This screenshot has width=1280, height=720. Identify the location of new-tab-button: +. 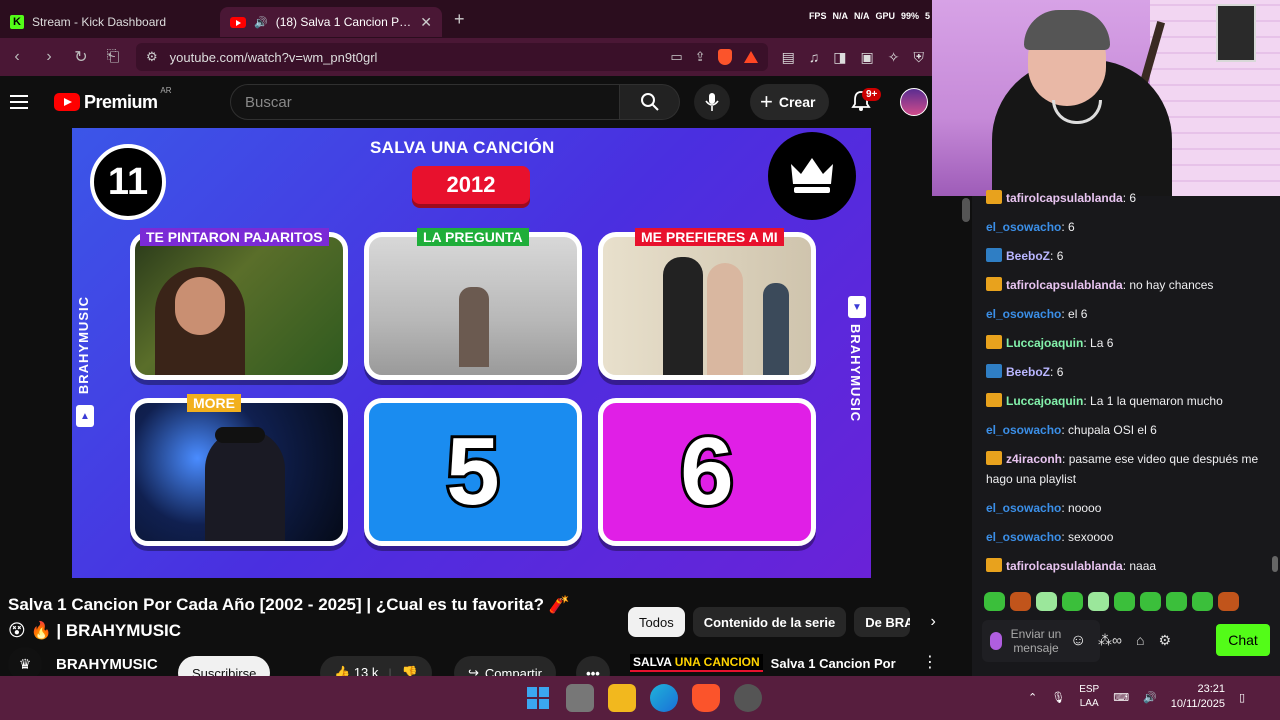
(459, 19).